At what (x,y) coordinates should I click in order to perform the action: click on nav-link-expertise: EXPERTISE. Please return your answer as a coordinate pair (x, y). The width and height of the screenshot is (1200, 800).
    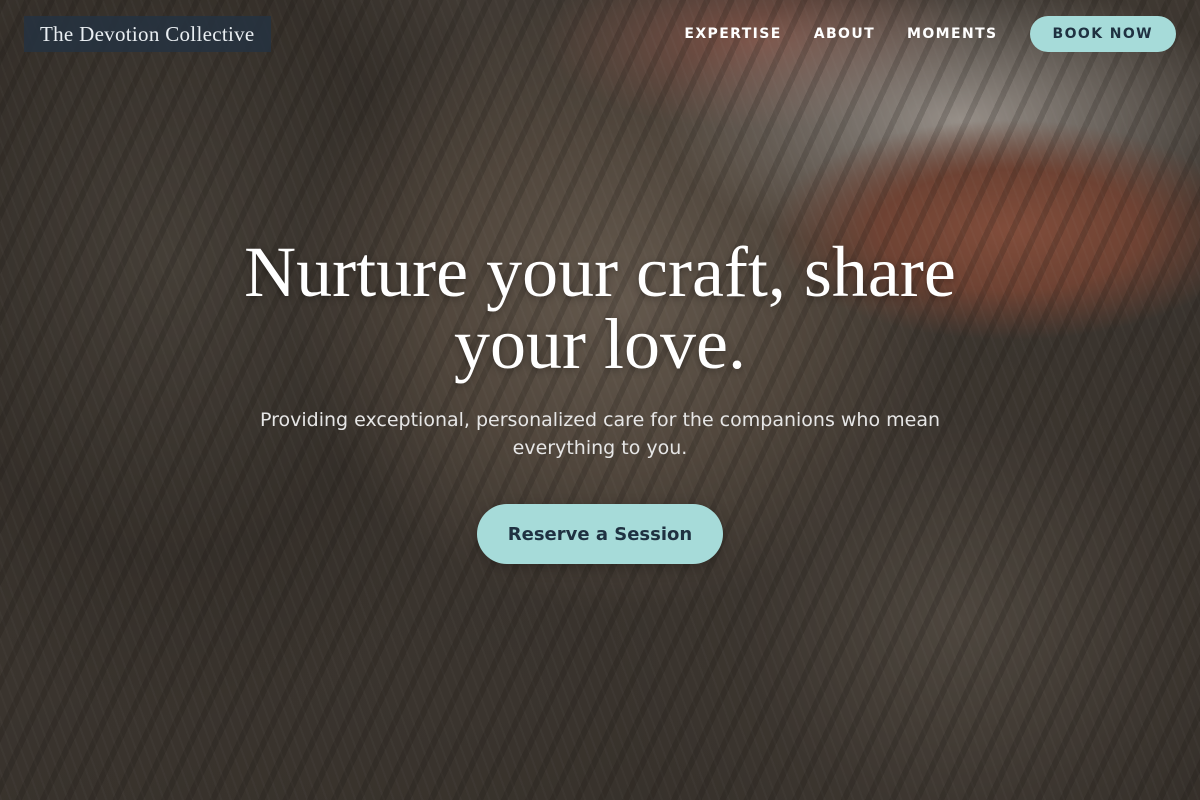
    Looking at the image, I should click on (732, 34).